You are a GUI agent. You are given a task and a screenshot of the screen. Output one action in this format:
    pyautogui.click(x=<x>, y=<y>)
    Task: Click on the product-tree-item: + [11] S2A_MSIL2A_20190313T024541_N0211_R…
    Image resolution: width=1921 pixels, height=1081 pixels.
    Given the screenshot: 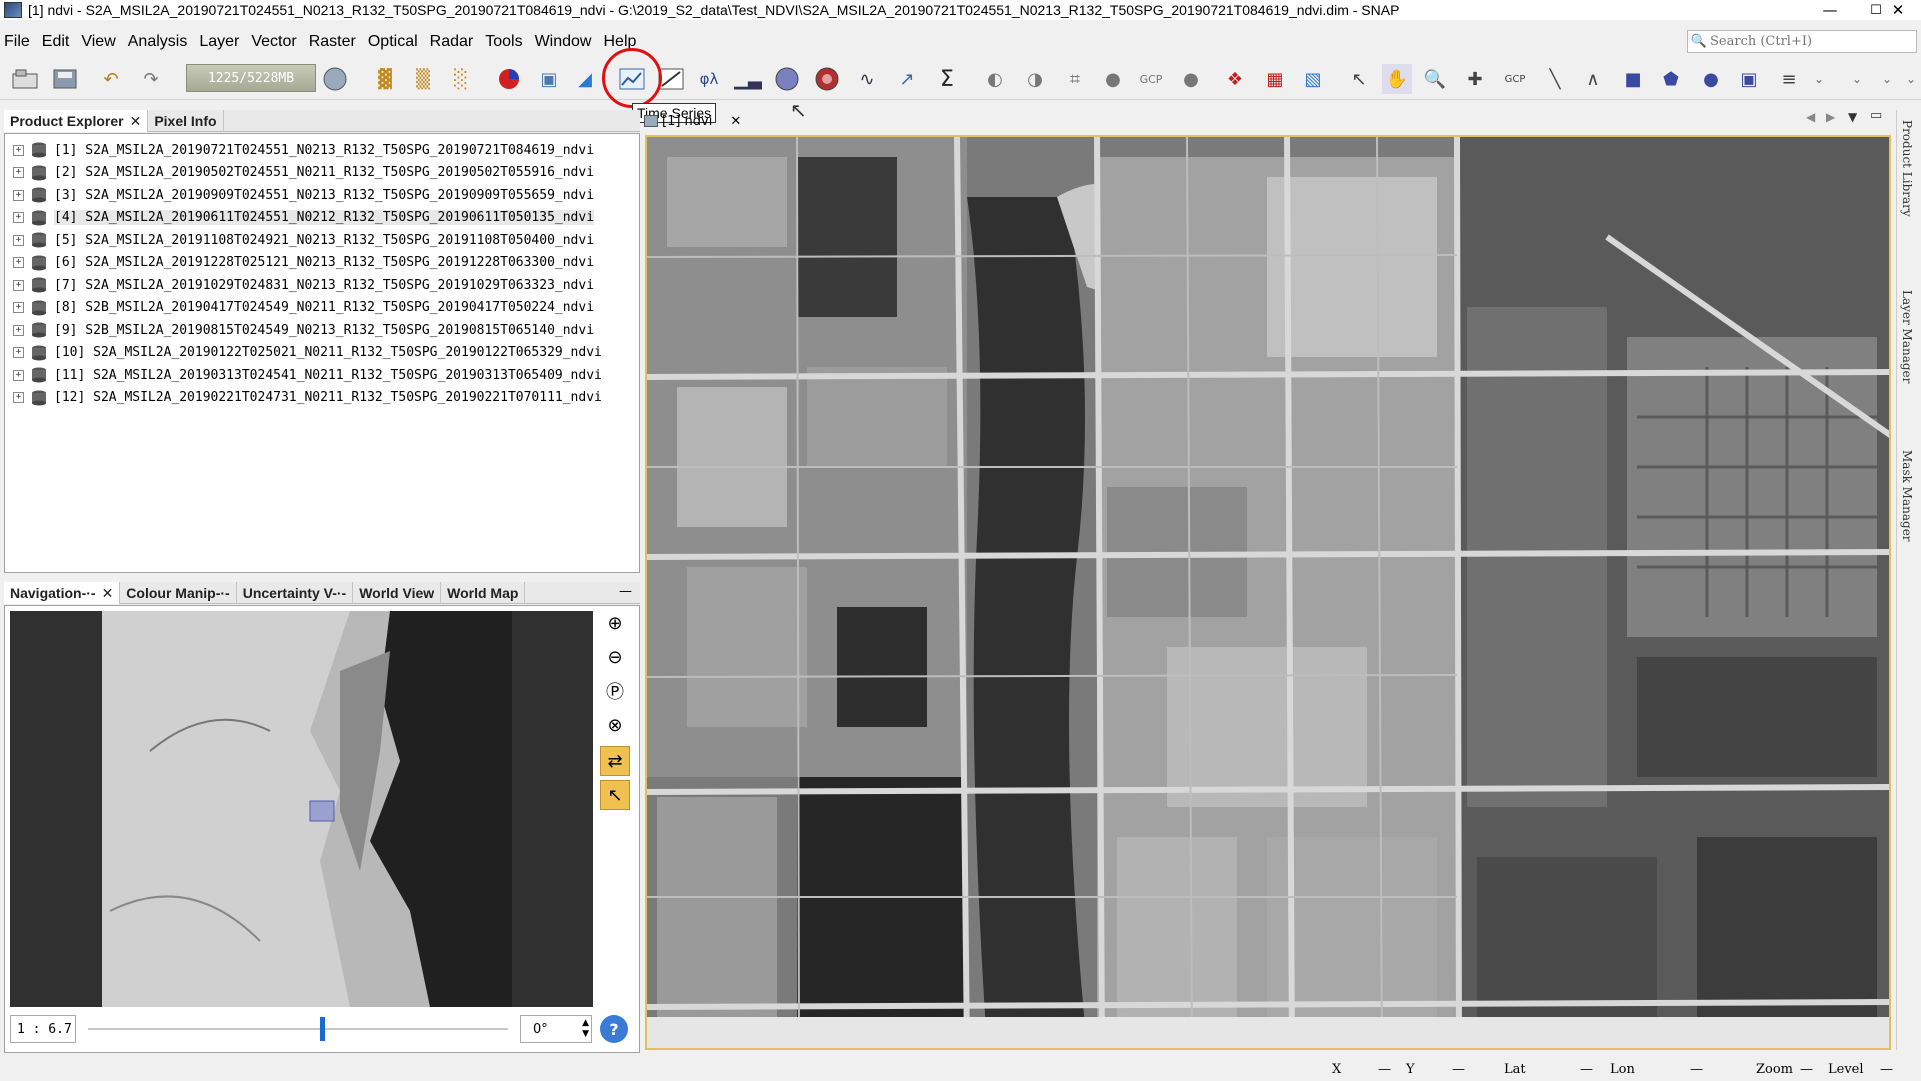 What is the action you would take?
    pyautogui.click(x=307, y=375)
    